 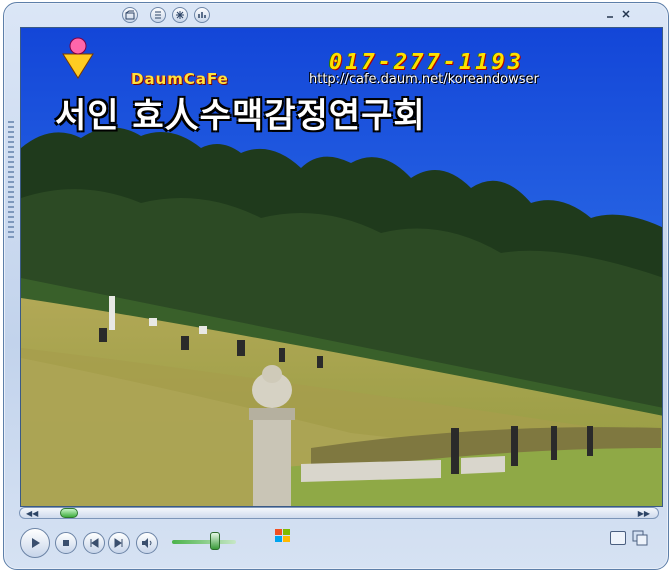 I want to click on open-file-icon, so click(x=130, y=15).